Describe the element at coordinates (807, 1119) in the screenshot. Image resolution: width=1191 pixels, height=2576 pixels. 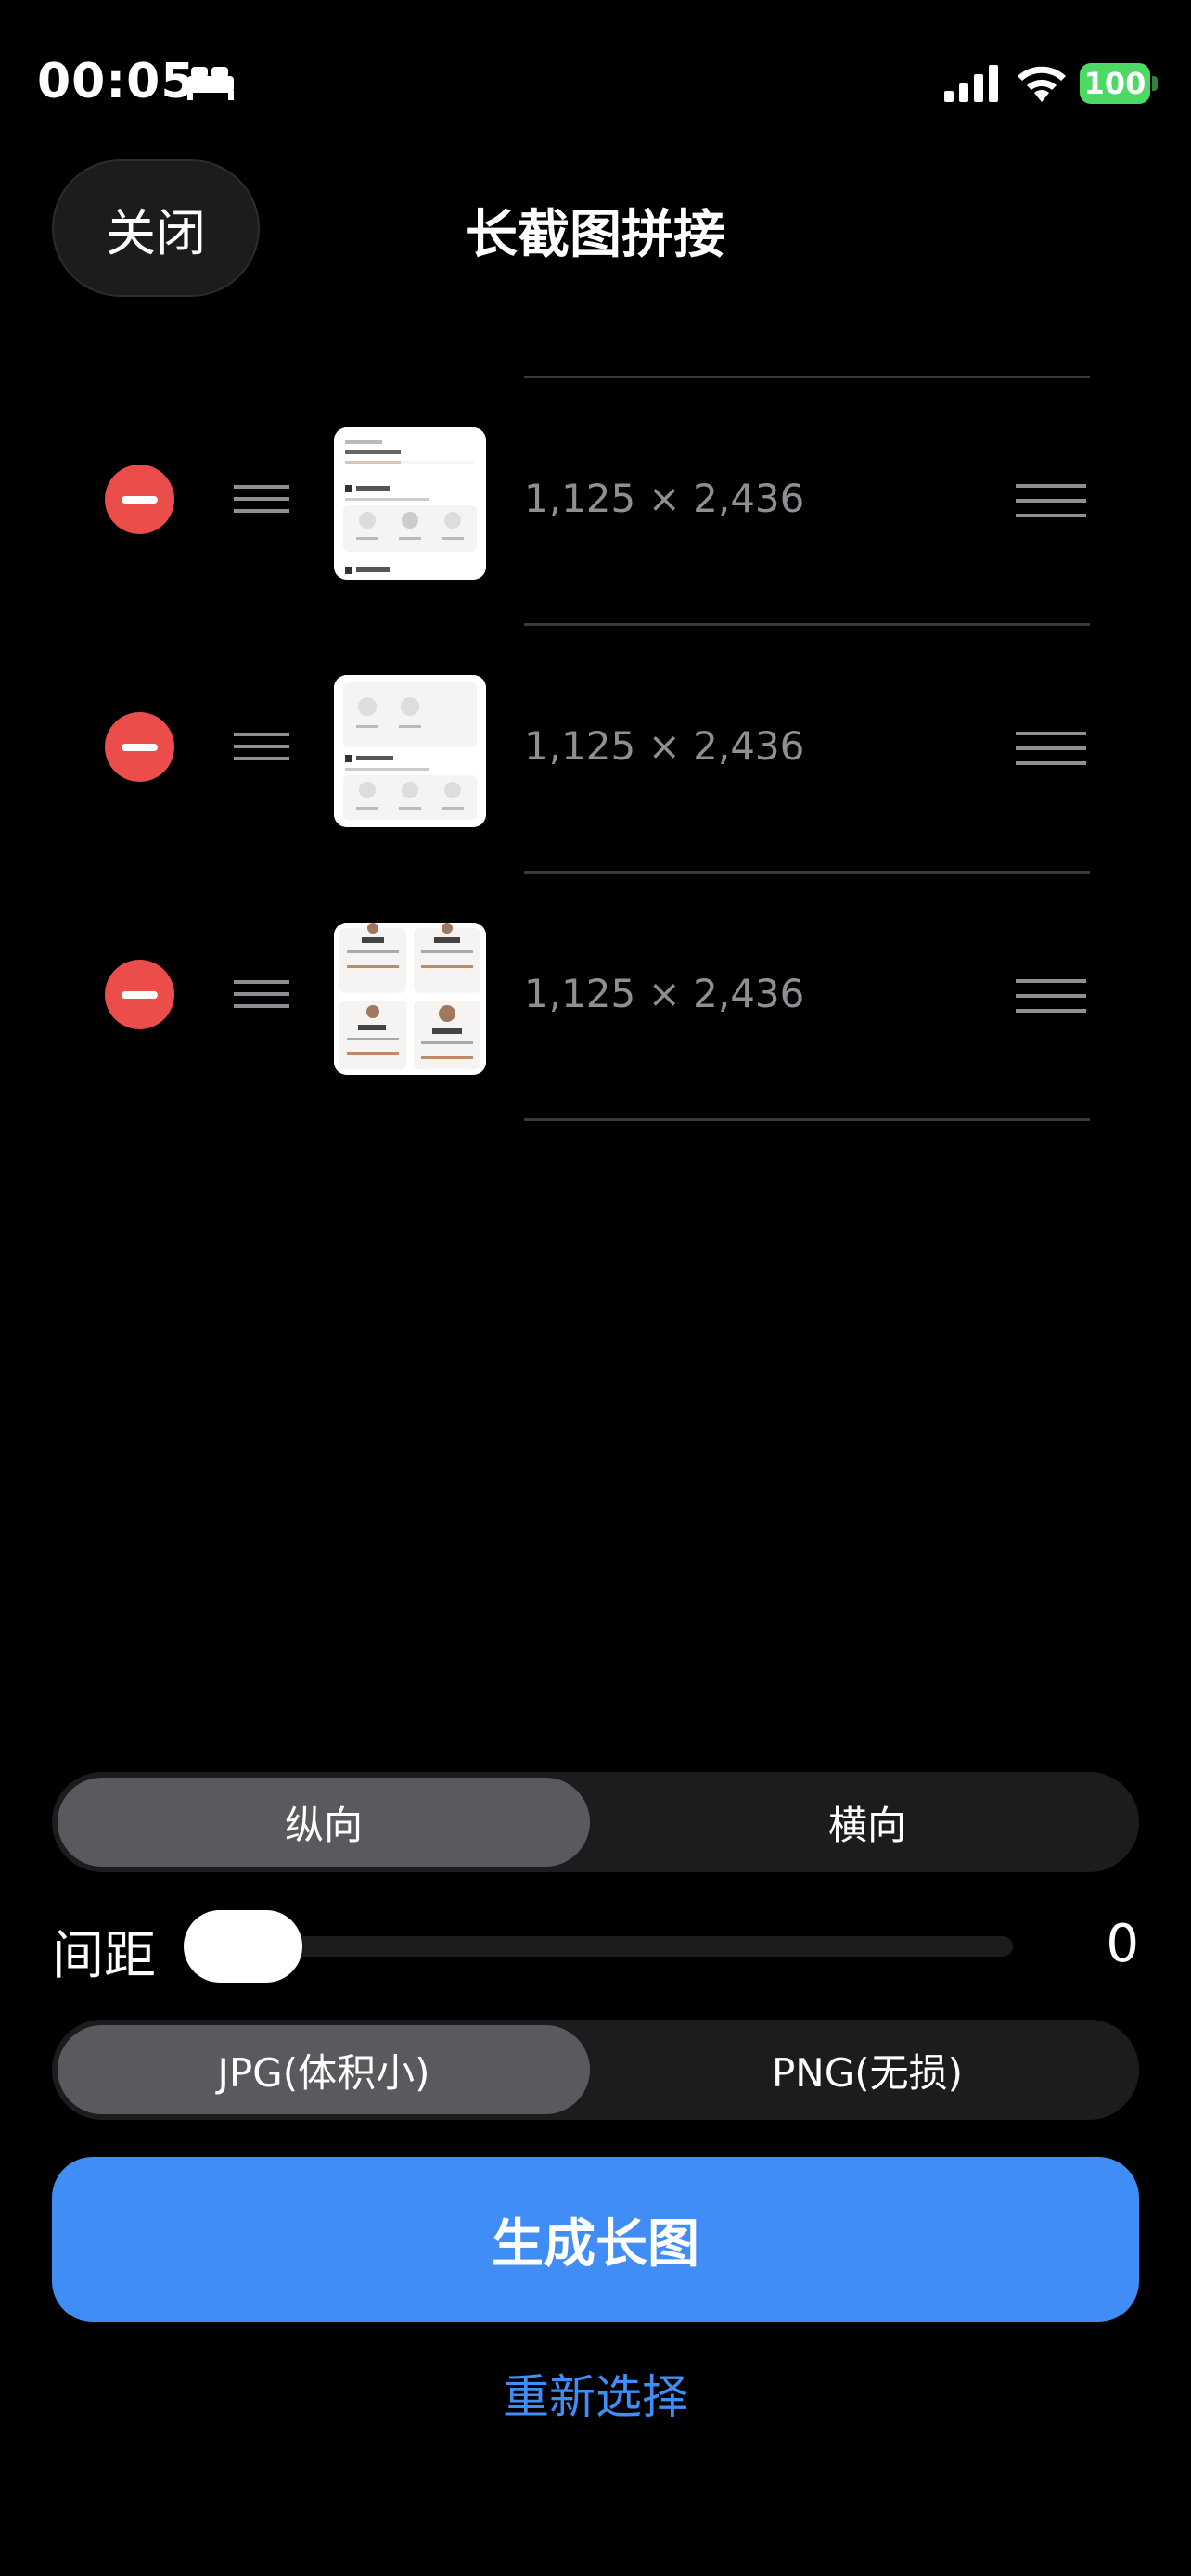
I see `divider` at that location.